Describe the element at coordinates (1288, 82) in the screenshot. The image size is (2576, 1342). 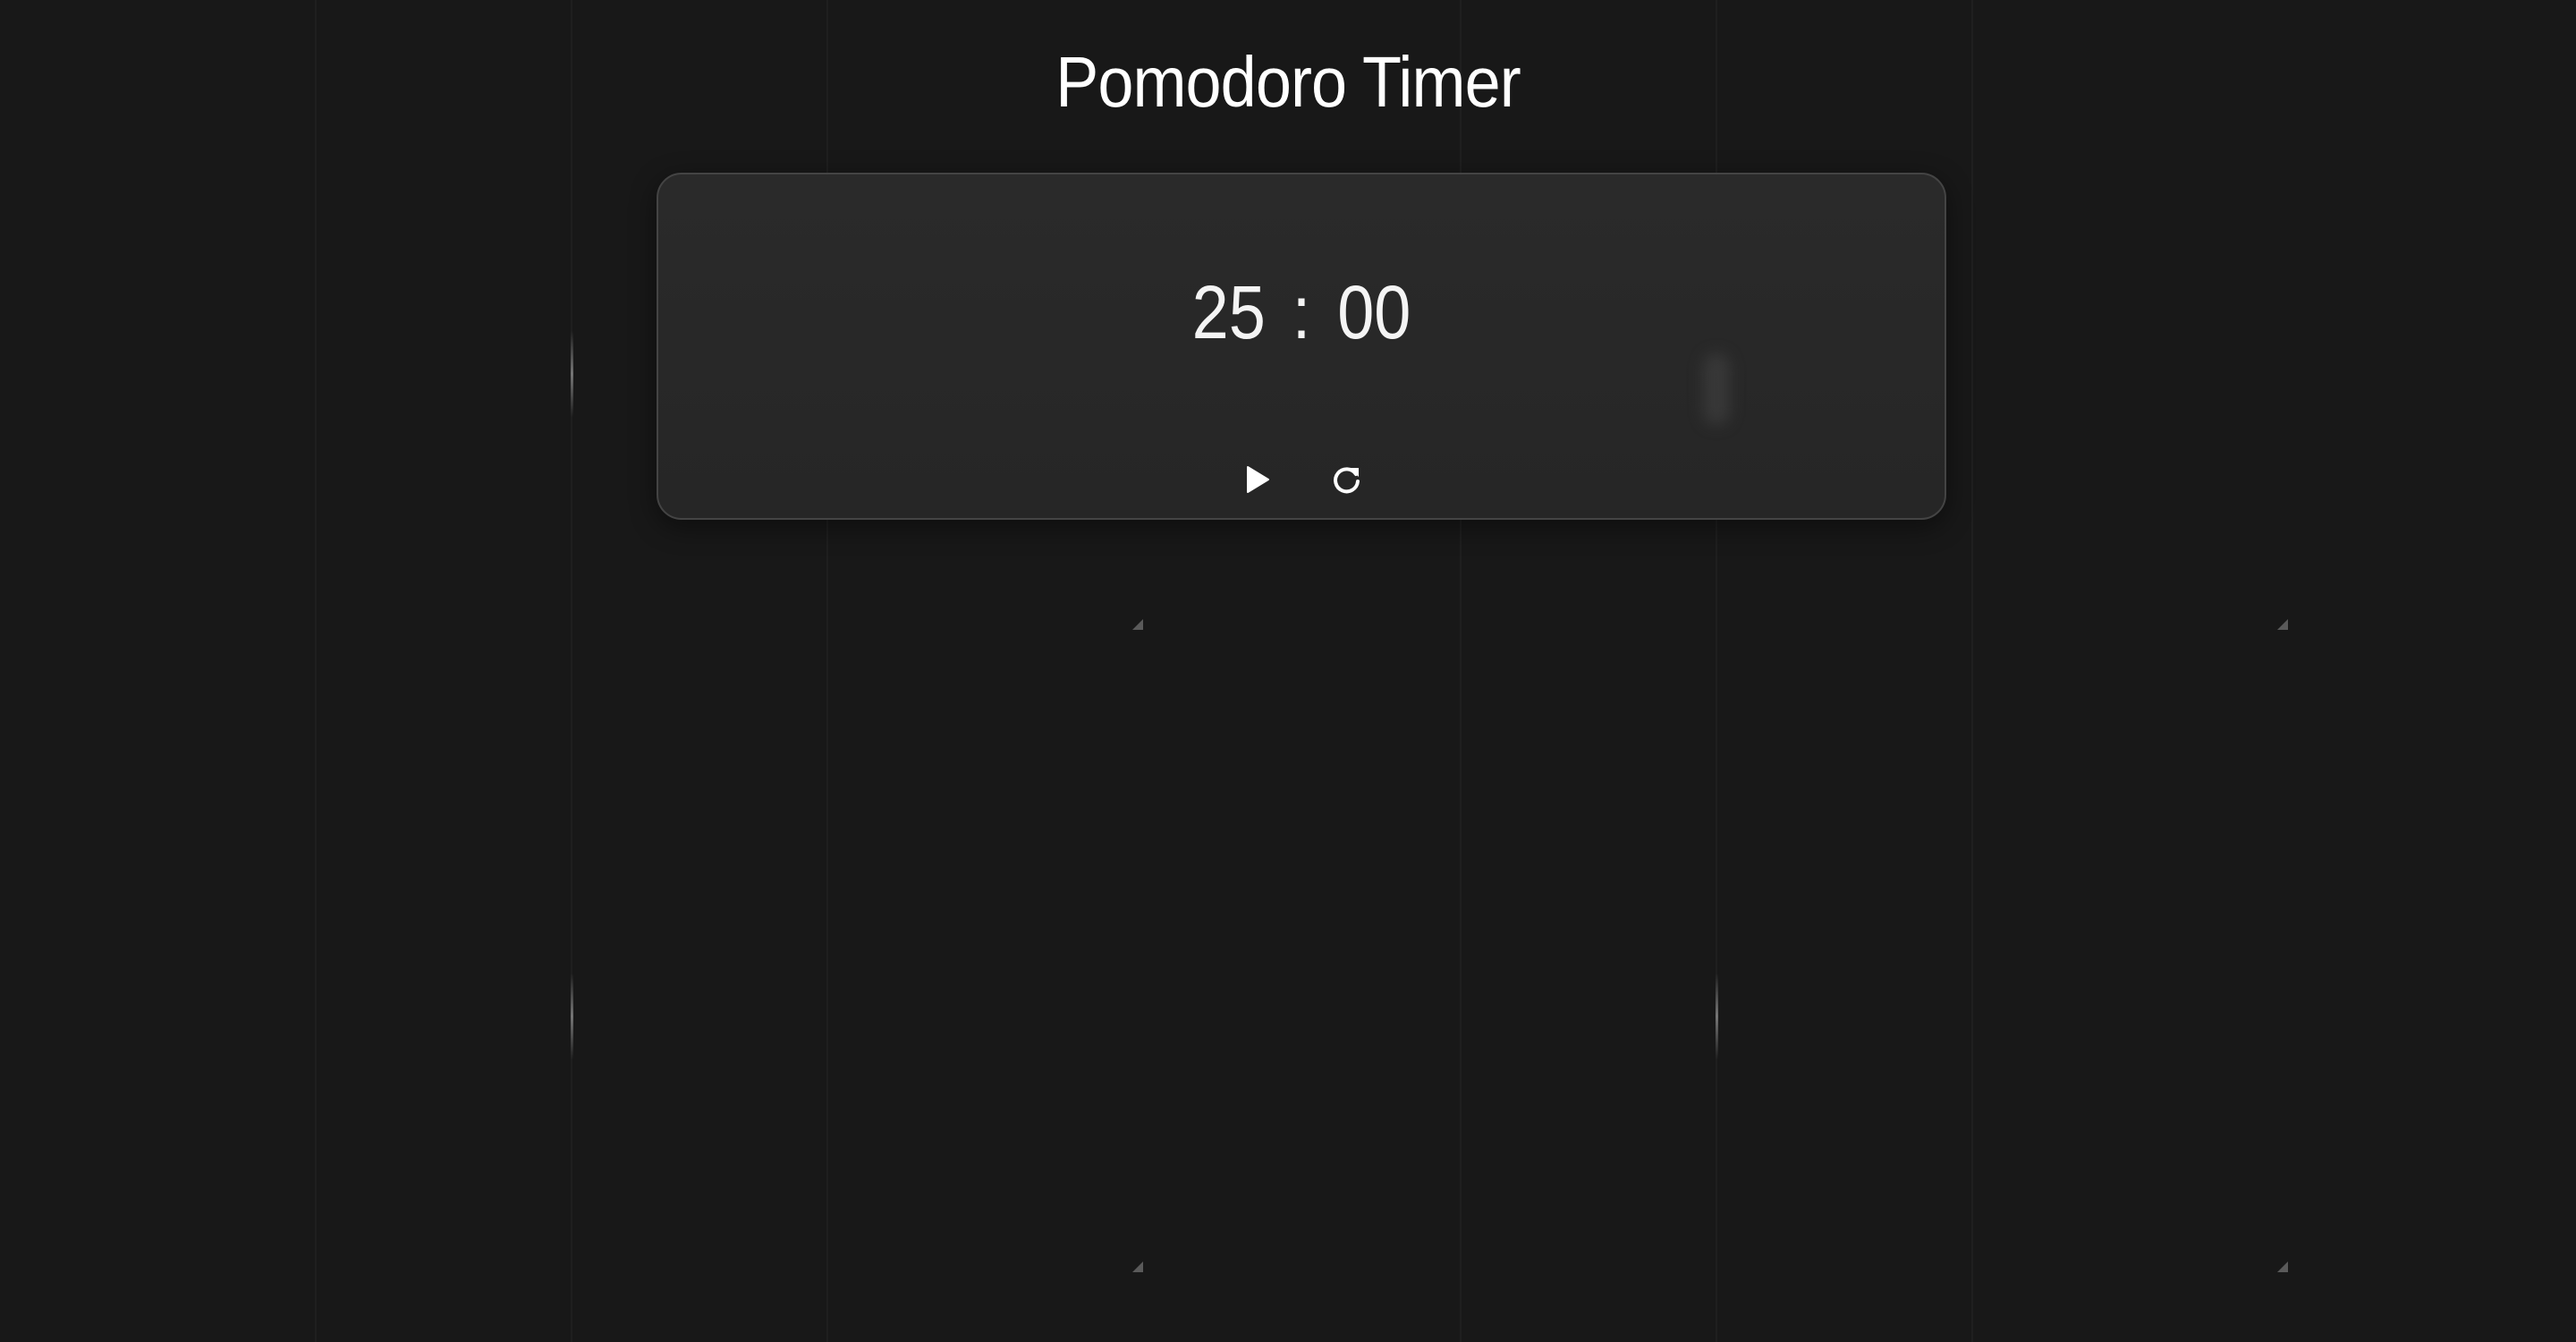
I see `page-title: Pomodoro Timer` at that location.